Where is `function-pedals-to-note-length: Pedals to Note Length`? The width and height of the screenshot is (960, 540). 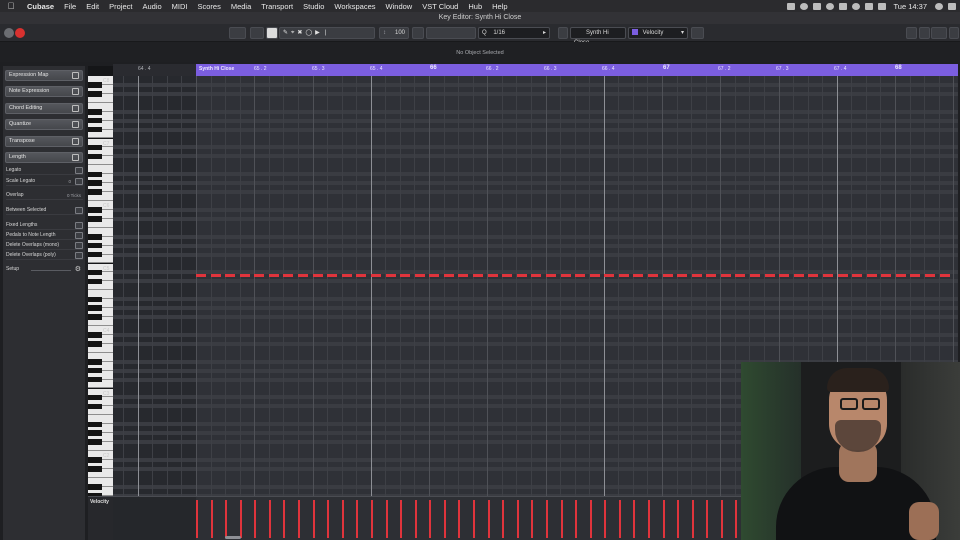
function-pedals-to-note-length: Pedals to Note Length is located at coordinates (44, 235).